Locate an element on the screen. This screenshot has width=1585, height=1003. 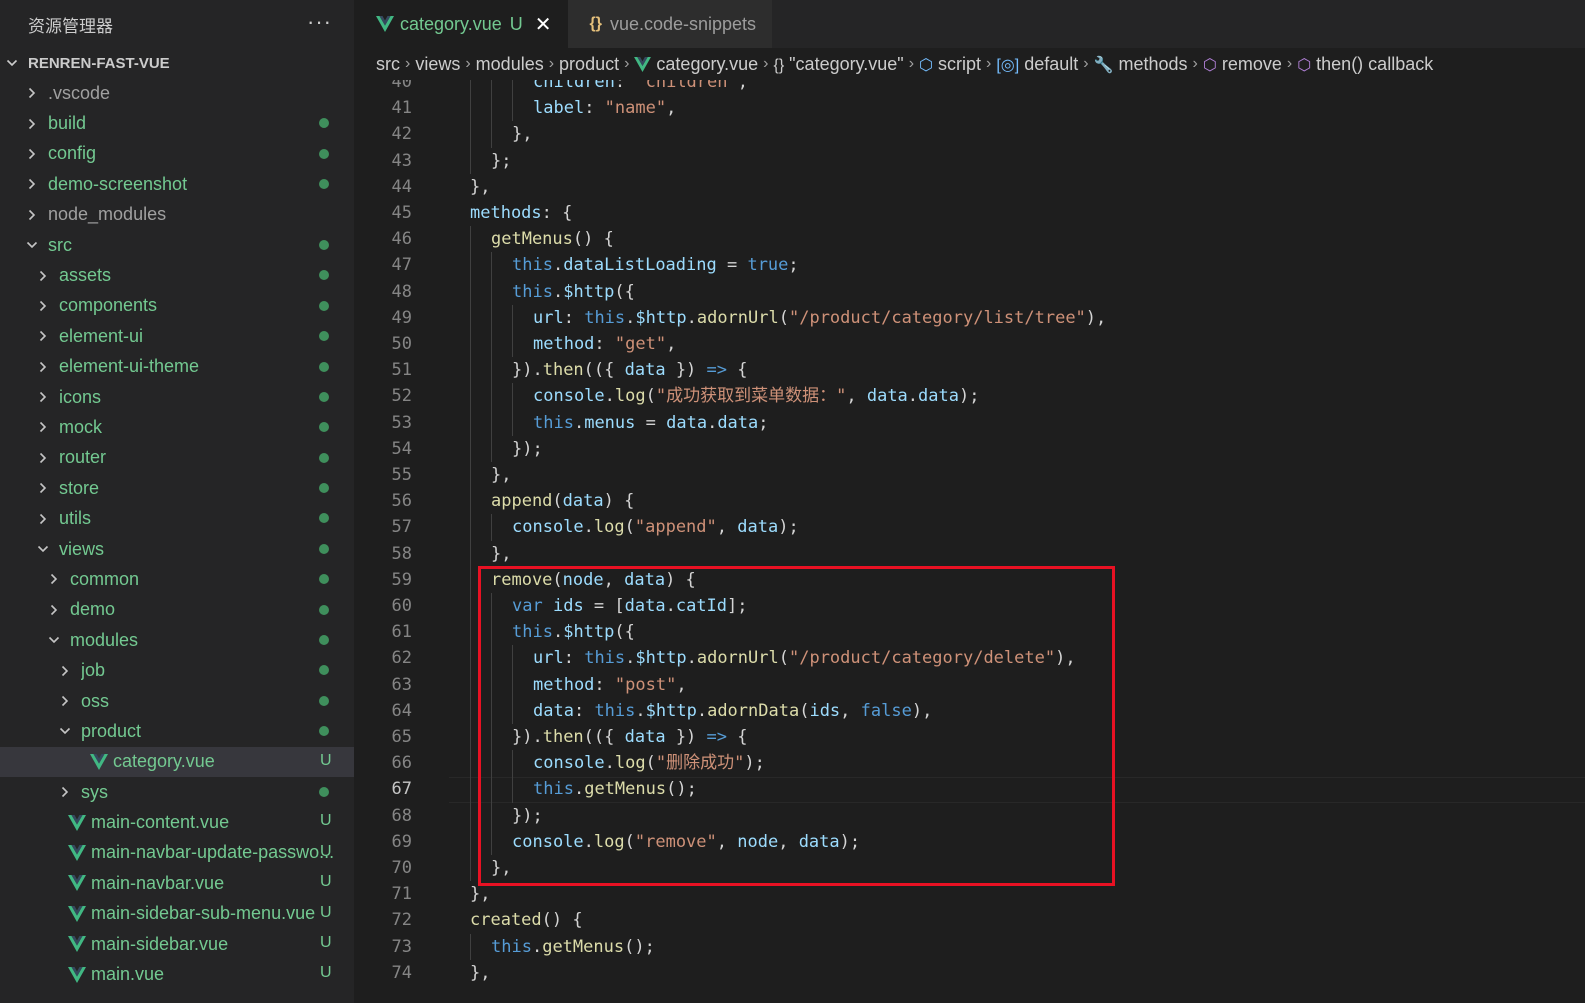
tree-folder-icons: icons is located at coordinates (177, 397).